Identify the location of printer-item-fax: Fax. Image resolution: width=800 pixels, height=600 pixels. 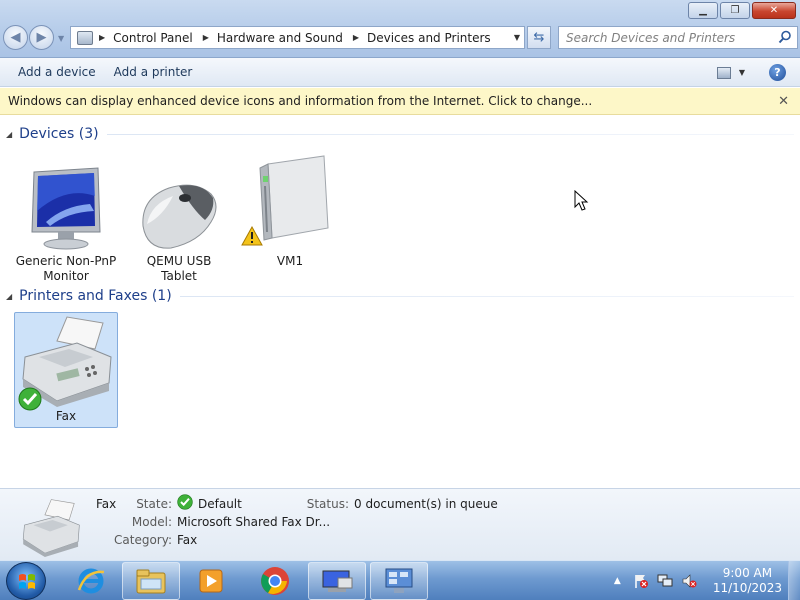
(66, 370).